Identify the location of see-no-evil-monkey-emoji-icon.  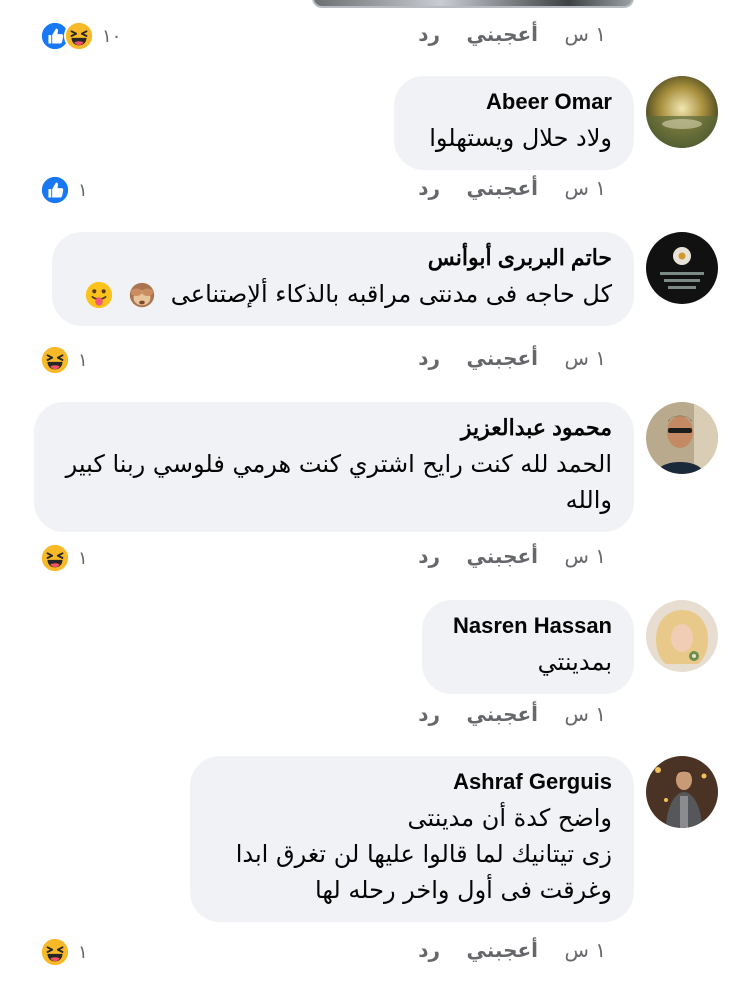
(142, 295).